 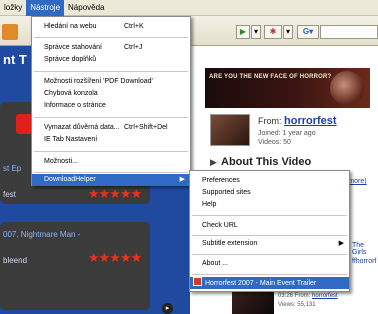 What do you see at coordinates (243, 32) in the screenshot?
I see `go-button: ▶` at bounding box center [243, 32].